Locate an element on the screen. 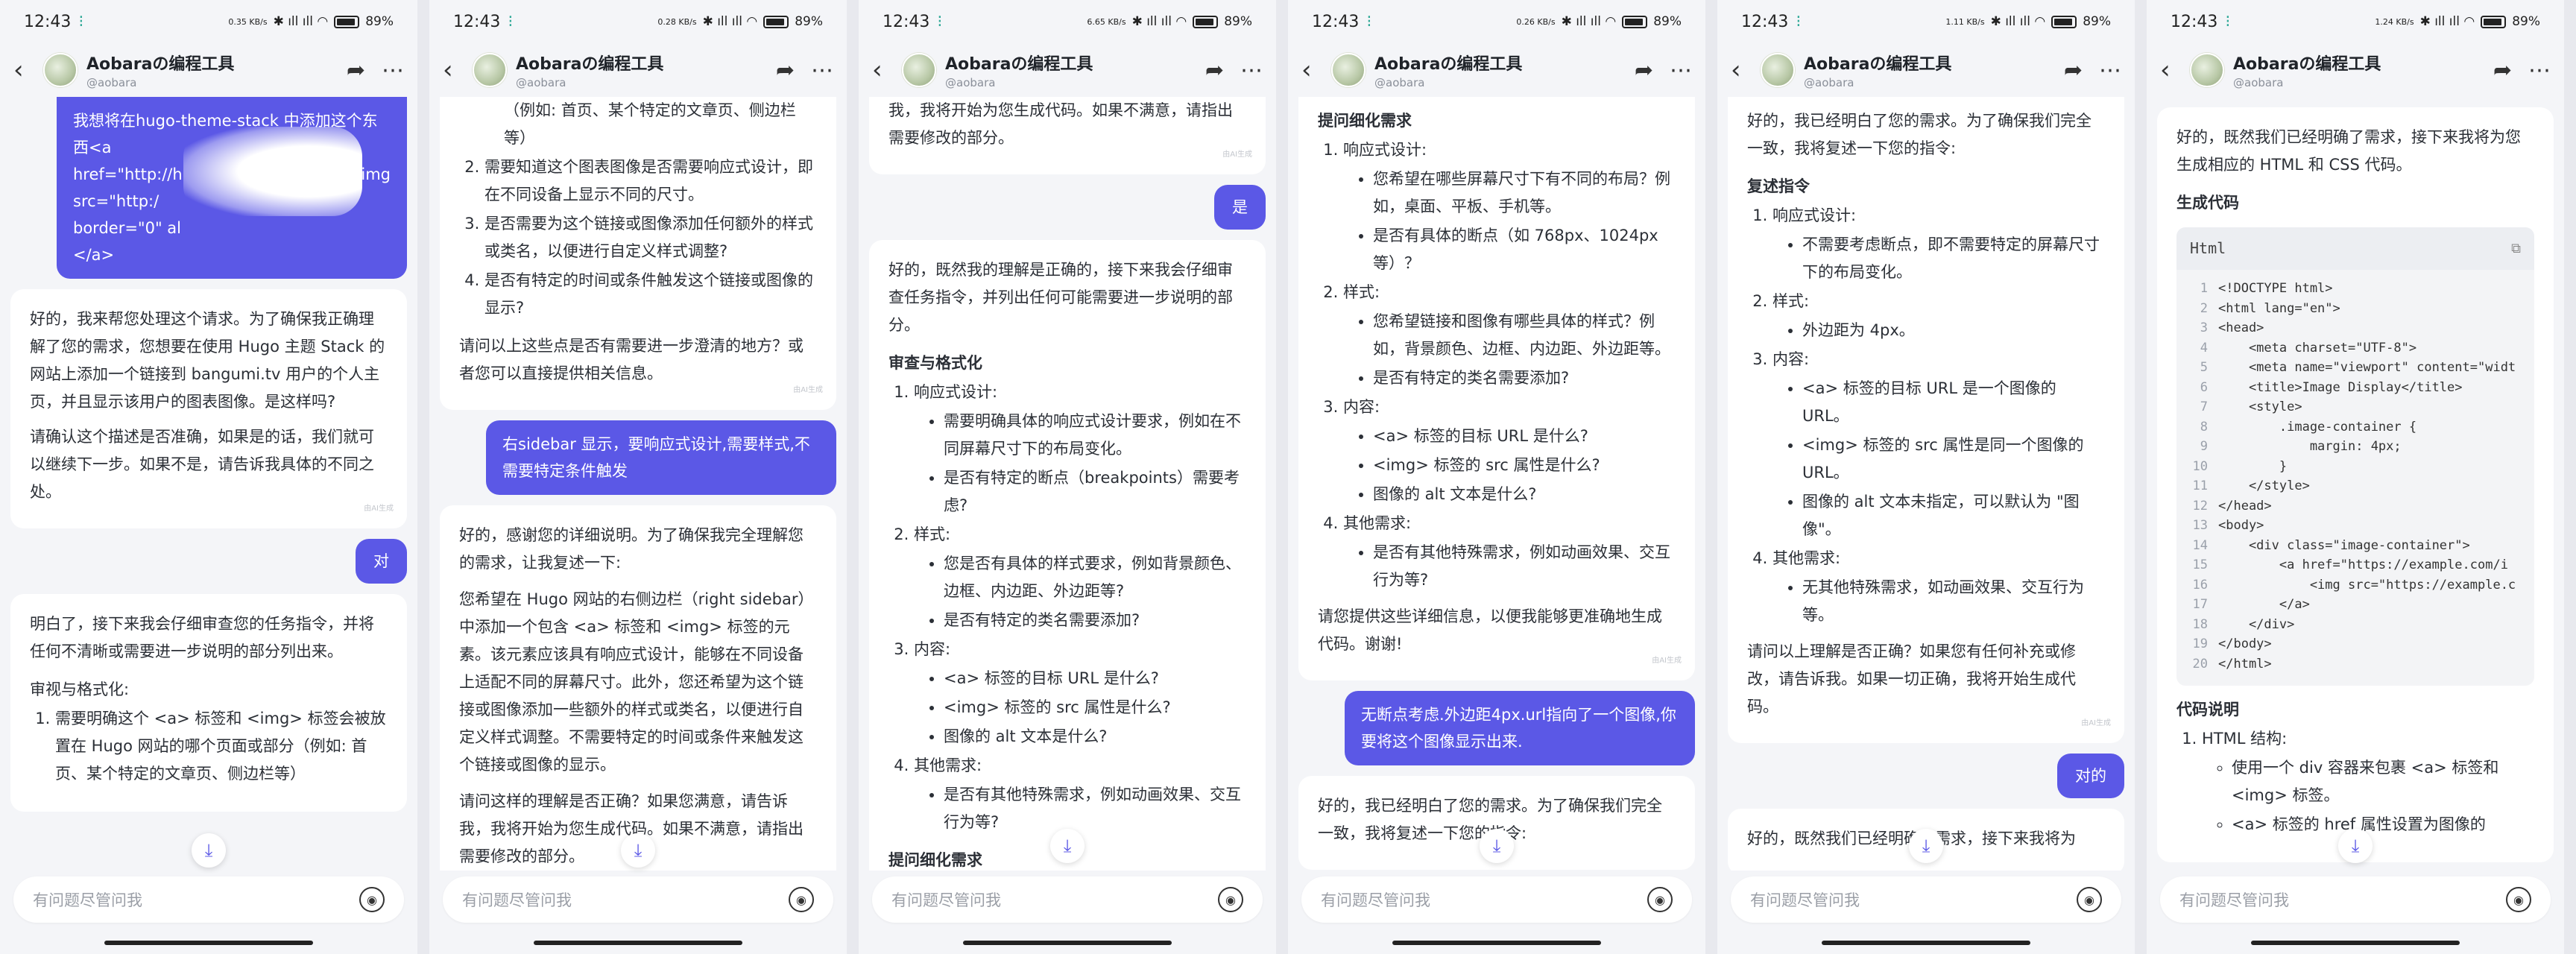  net-speed: 6.65 KB/s is located at coordinates (1106, 22).